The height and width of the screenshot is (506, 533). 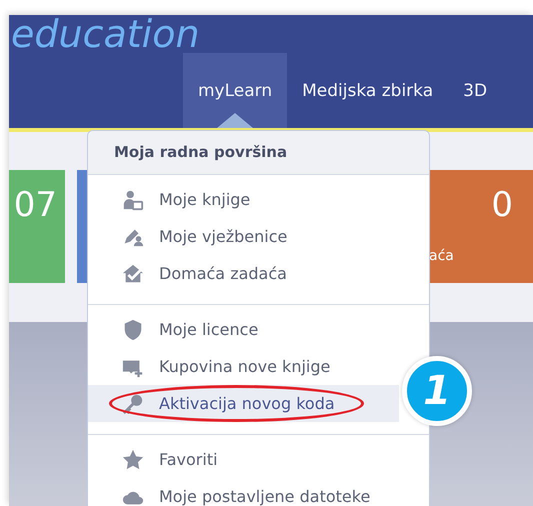 What do you see at coordinates (35, 205) in the screenshot?
I see `stat-value: 07` at bounding box center [35, 205].